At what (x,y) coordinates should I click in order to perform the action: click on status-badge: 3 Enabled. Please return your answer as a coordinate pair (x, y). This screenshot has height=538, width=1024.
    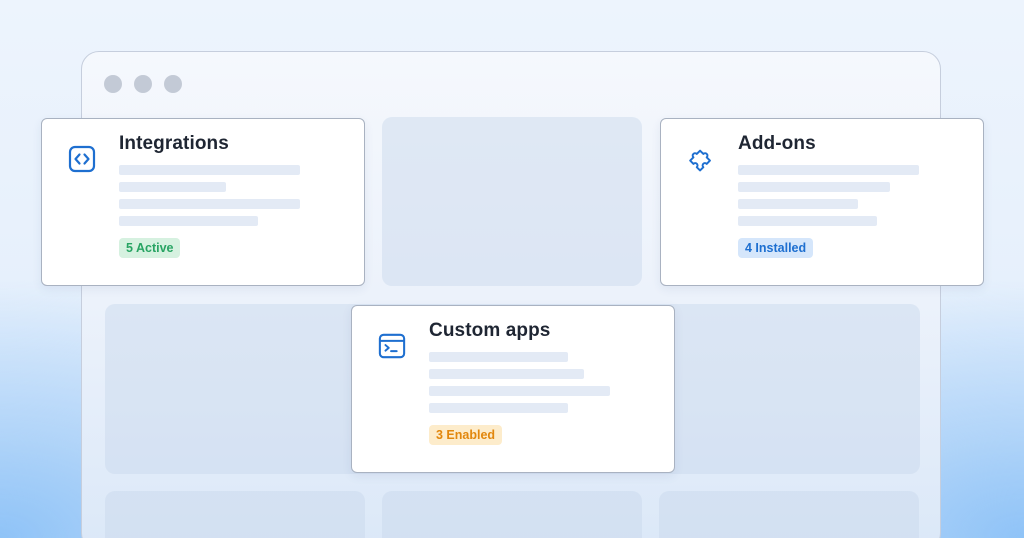
    Looking at the image, I should click on (466, 435).